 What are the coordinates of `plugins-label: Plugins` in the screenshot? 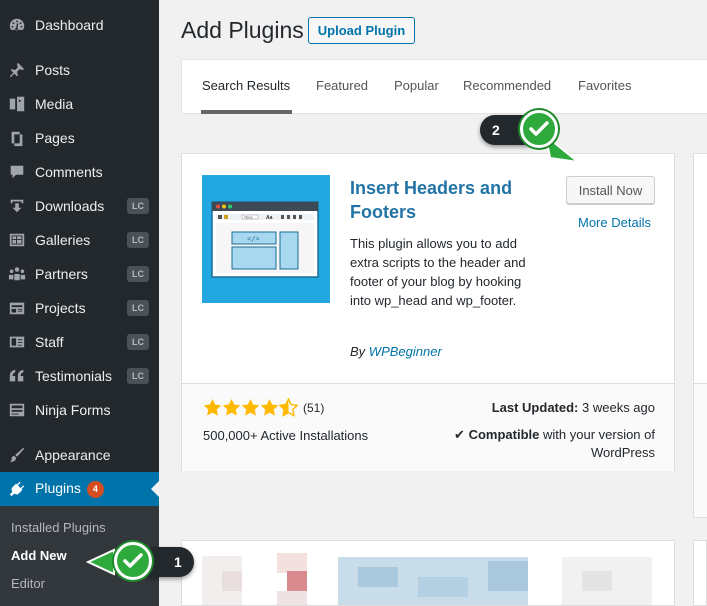 It's located at (58, 488).